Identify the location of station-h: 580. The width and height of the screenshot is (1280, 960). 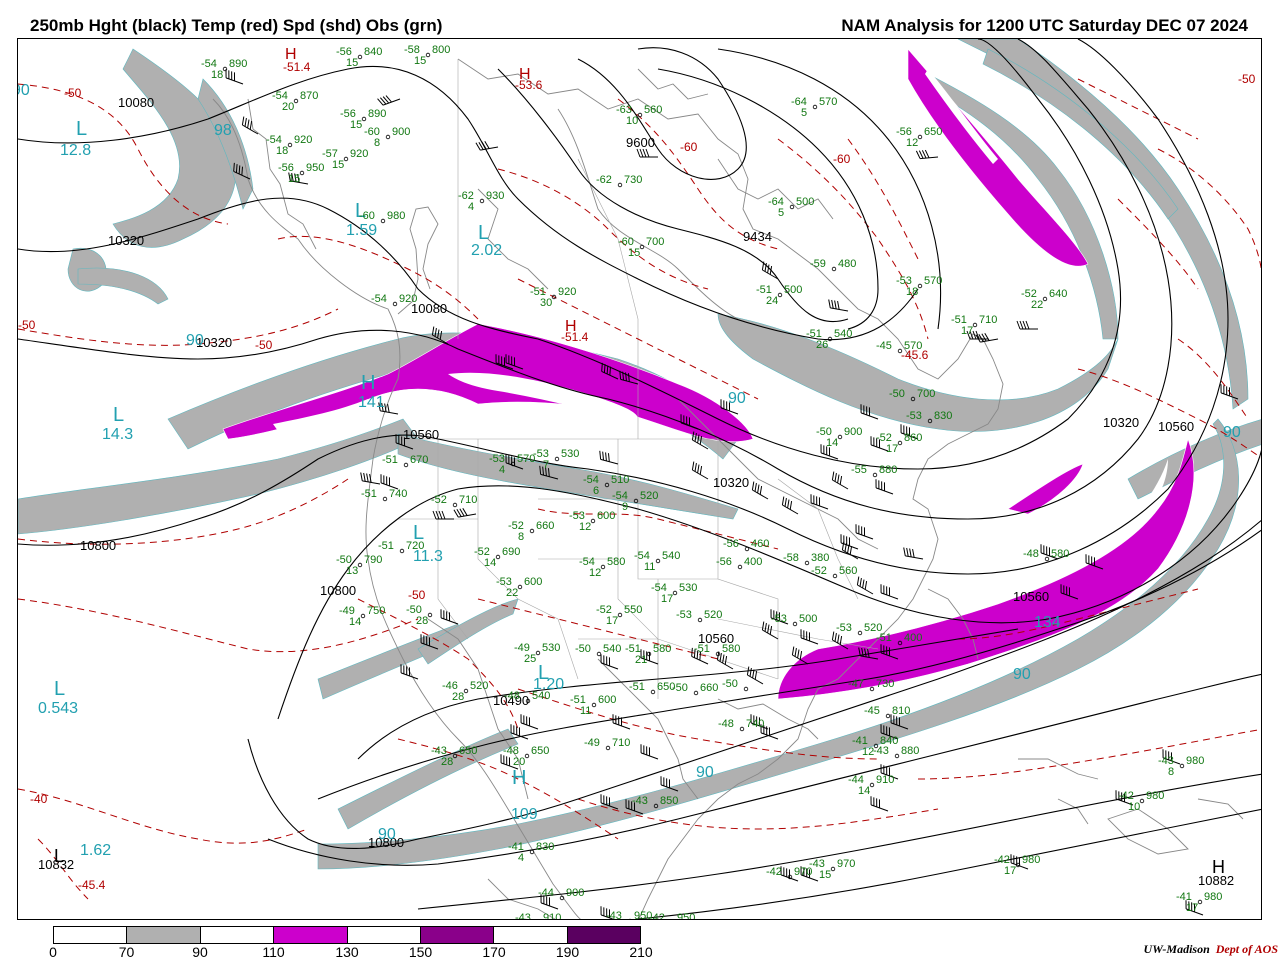
(731, 649).